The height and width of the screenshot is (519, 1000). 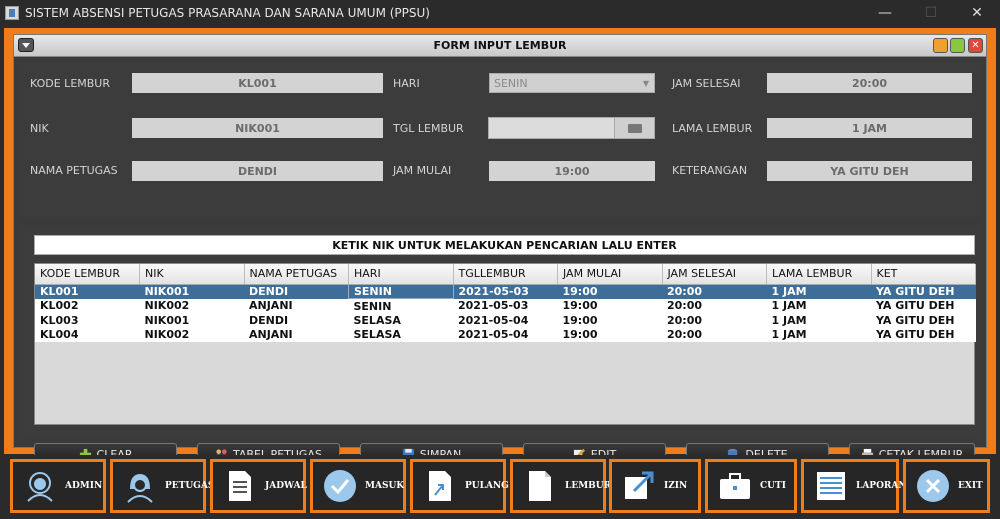 What do you see at coordinates (610, 274) in the screenshot?
I see `column-header: JAM MULAI` at bounding box center [610, 274].